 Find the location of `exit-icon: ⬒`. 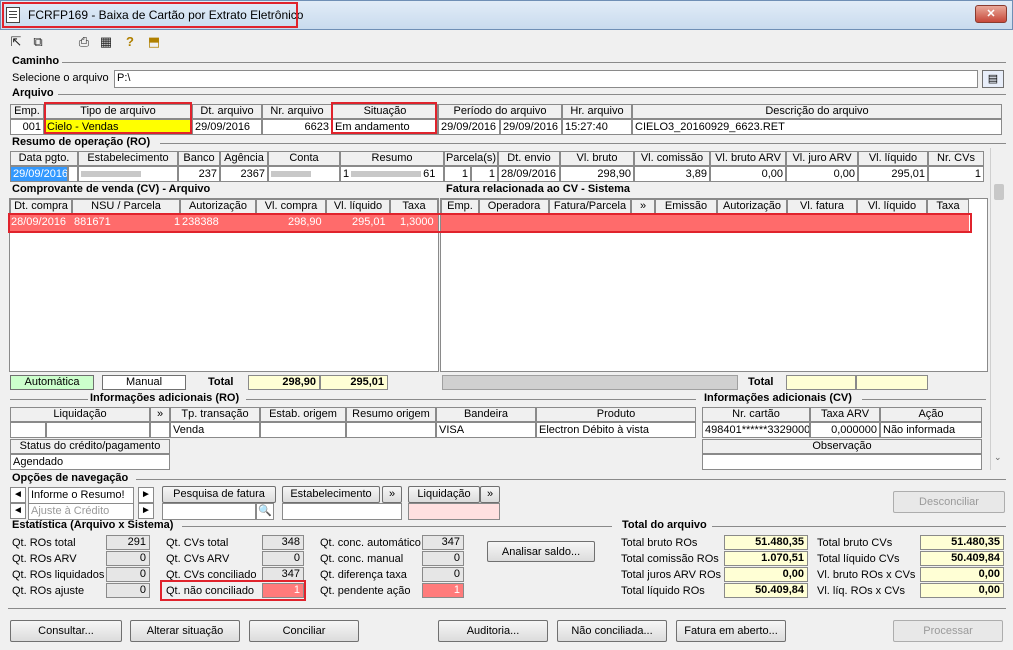

exit-icon: ⬒ is located at coordinates (154, 42).